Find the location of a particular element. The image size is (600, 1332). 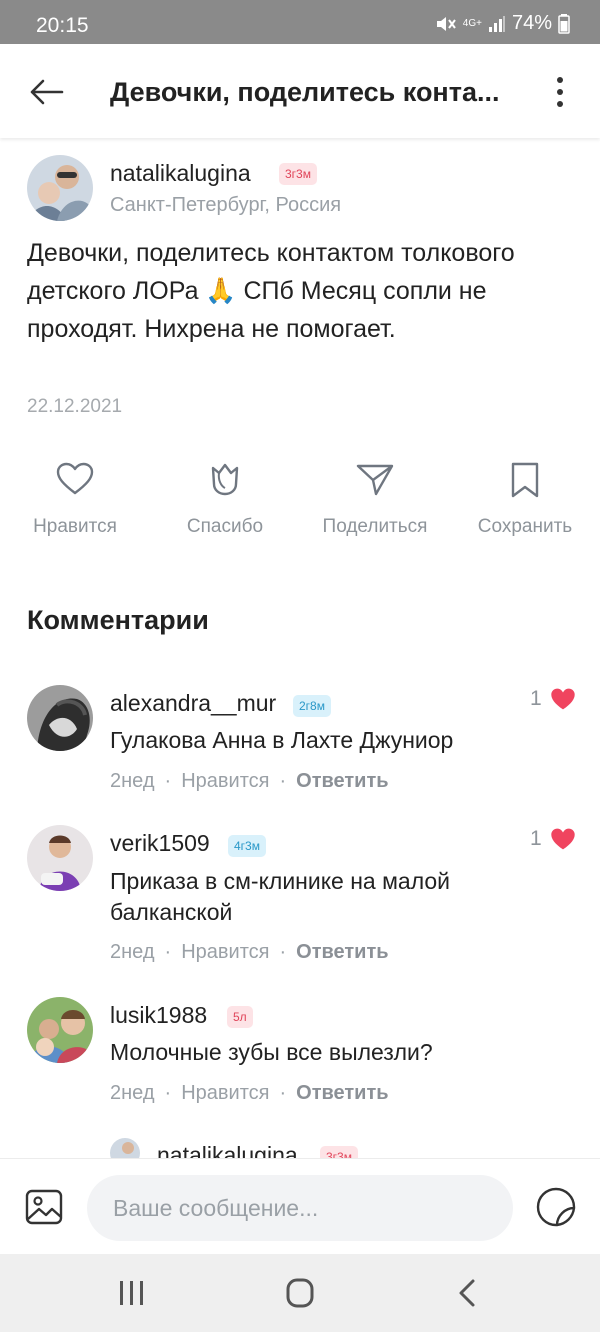

comment-author: verik1509 is located at coordinates (160, 843).